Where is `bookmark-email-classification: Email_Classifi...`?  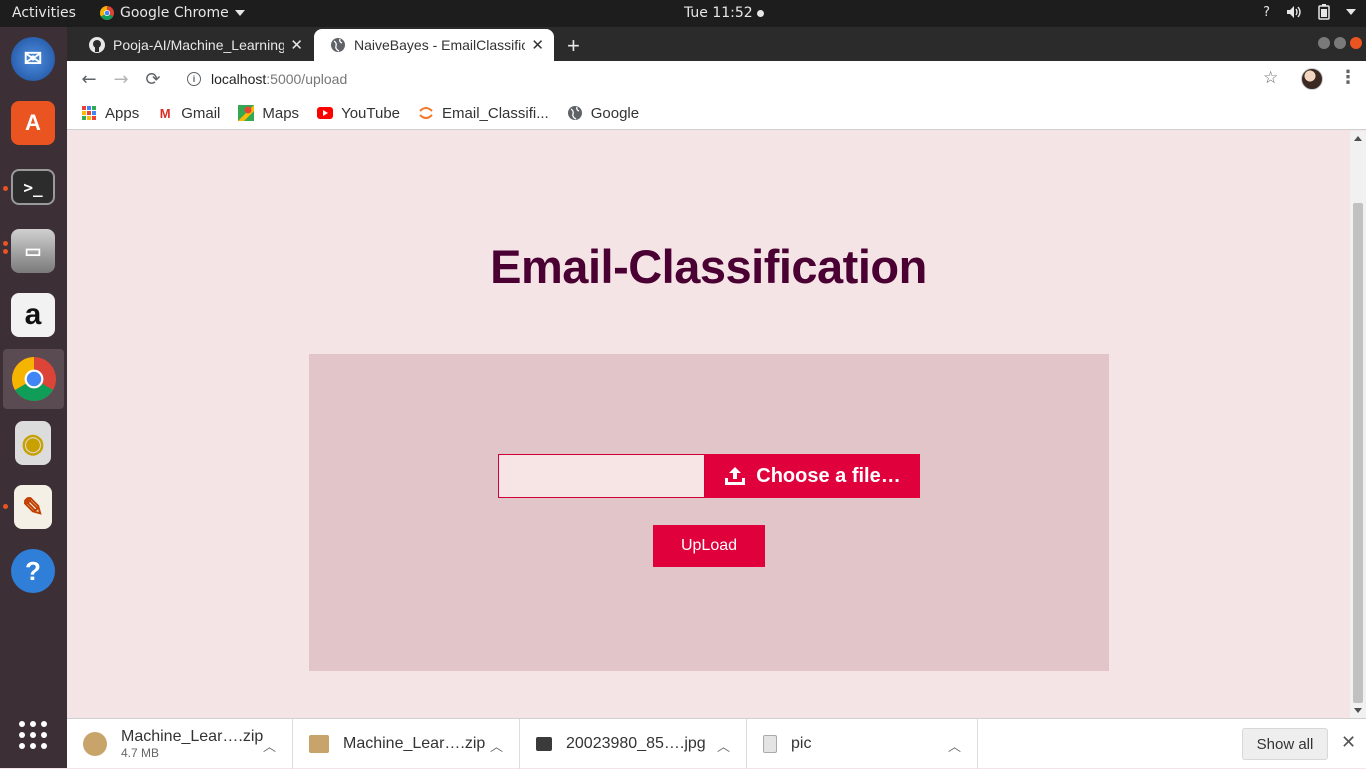 bookmark-email-classification: Email_Classifi... is located at coordinates (483, 113).